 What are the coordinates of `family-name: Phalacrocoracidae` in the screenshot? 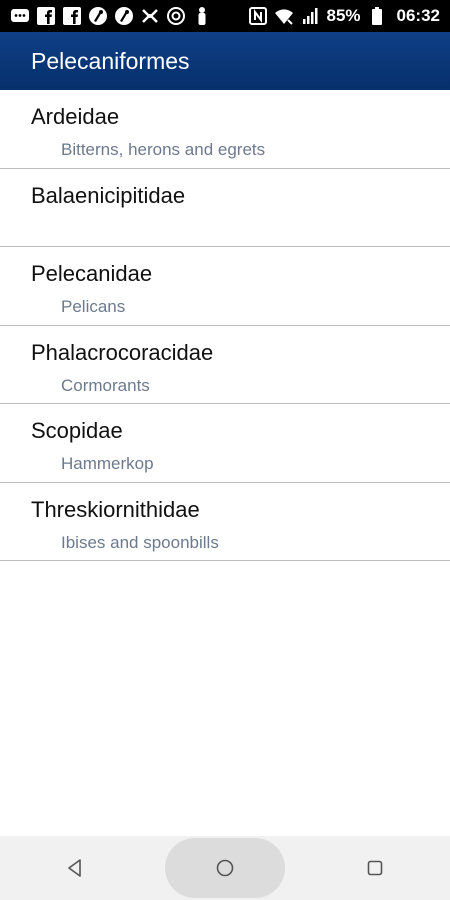 It's located at (122, 352).